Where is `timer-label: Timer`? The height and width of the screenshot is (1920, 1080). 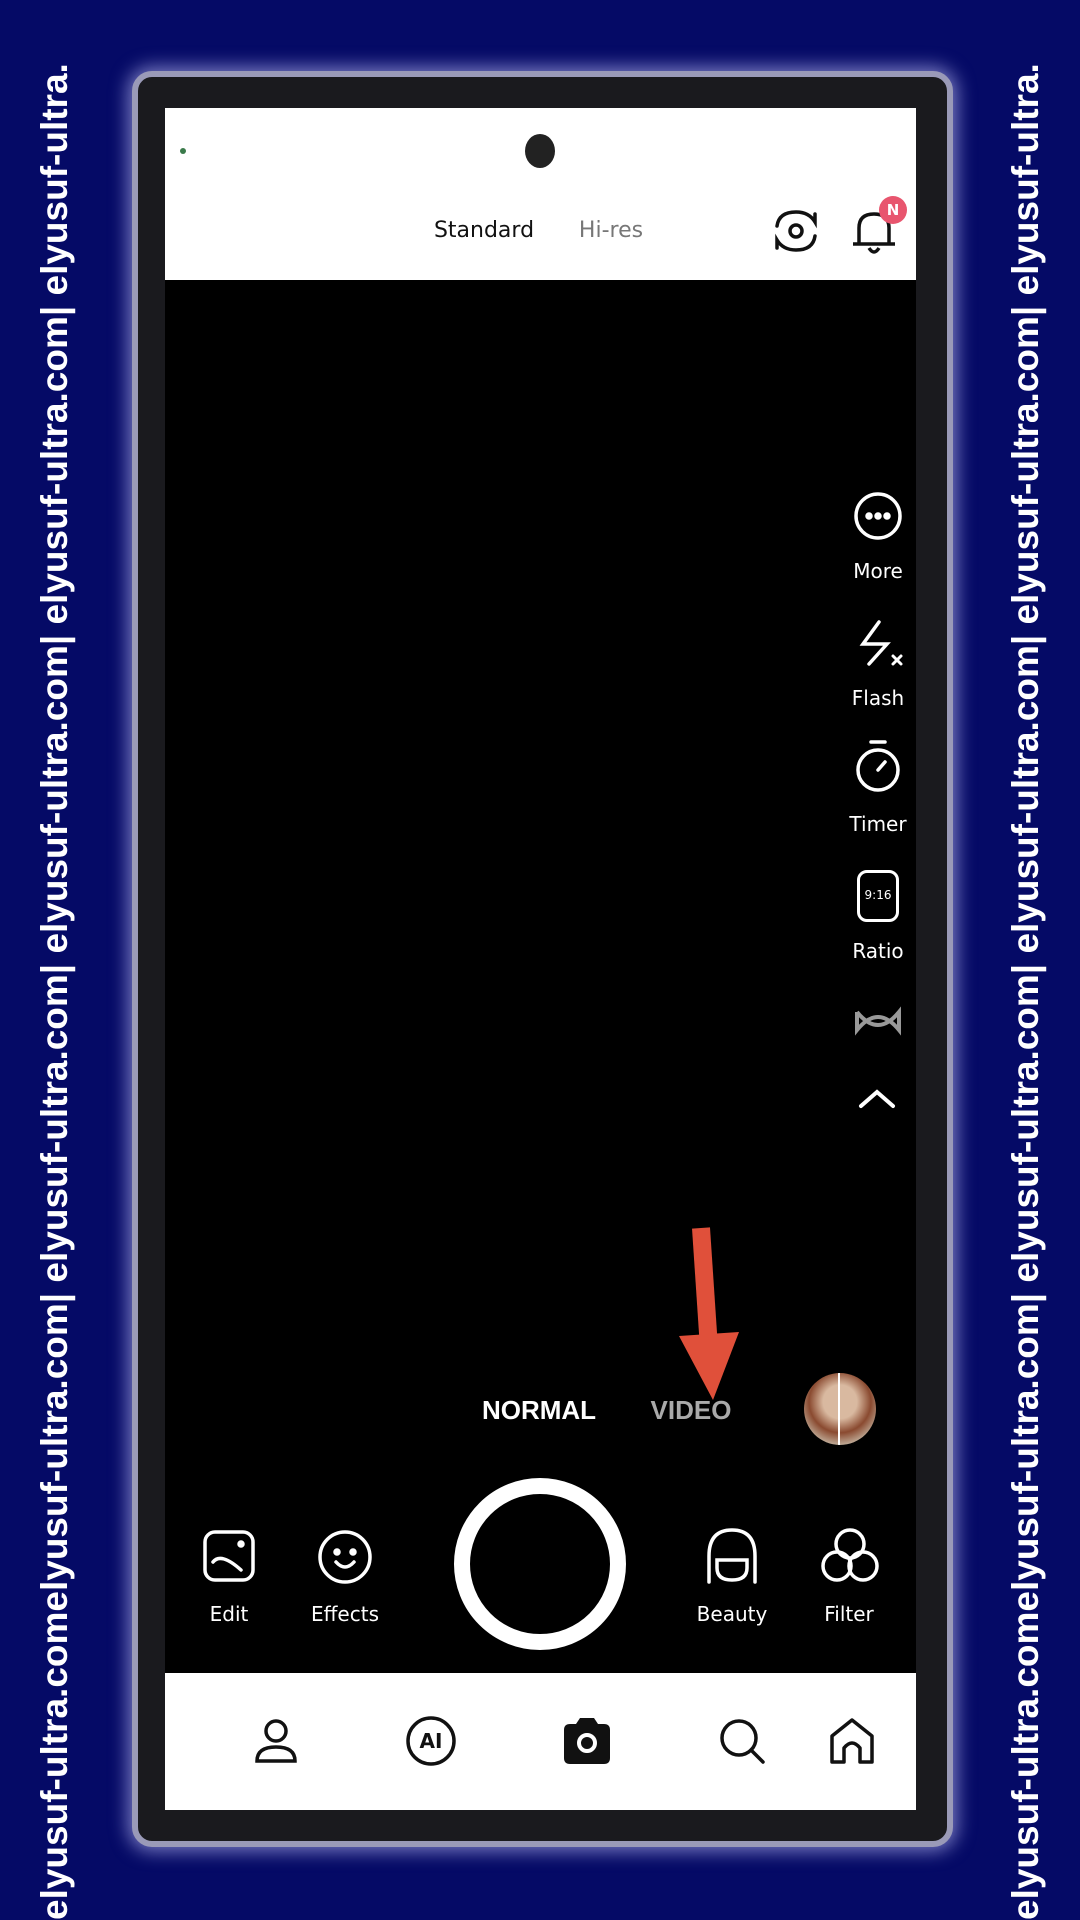
timer-label: Timer is located at coordinates (877, 824).